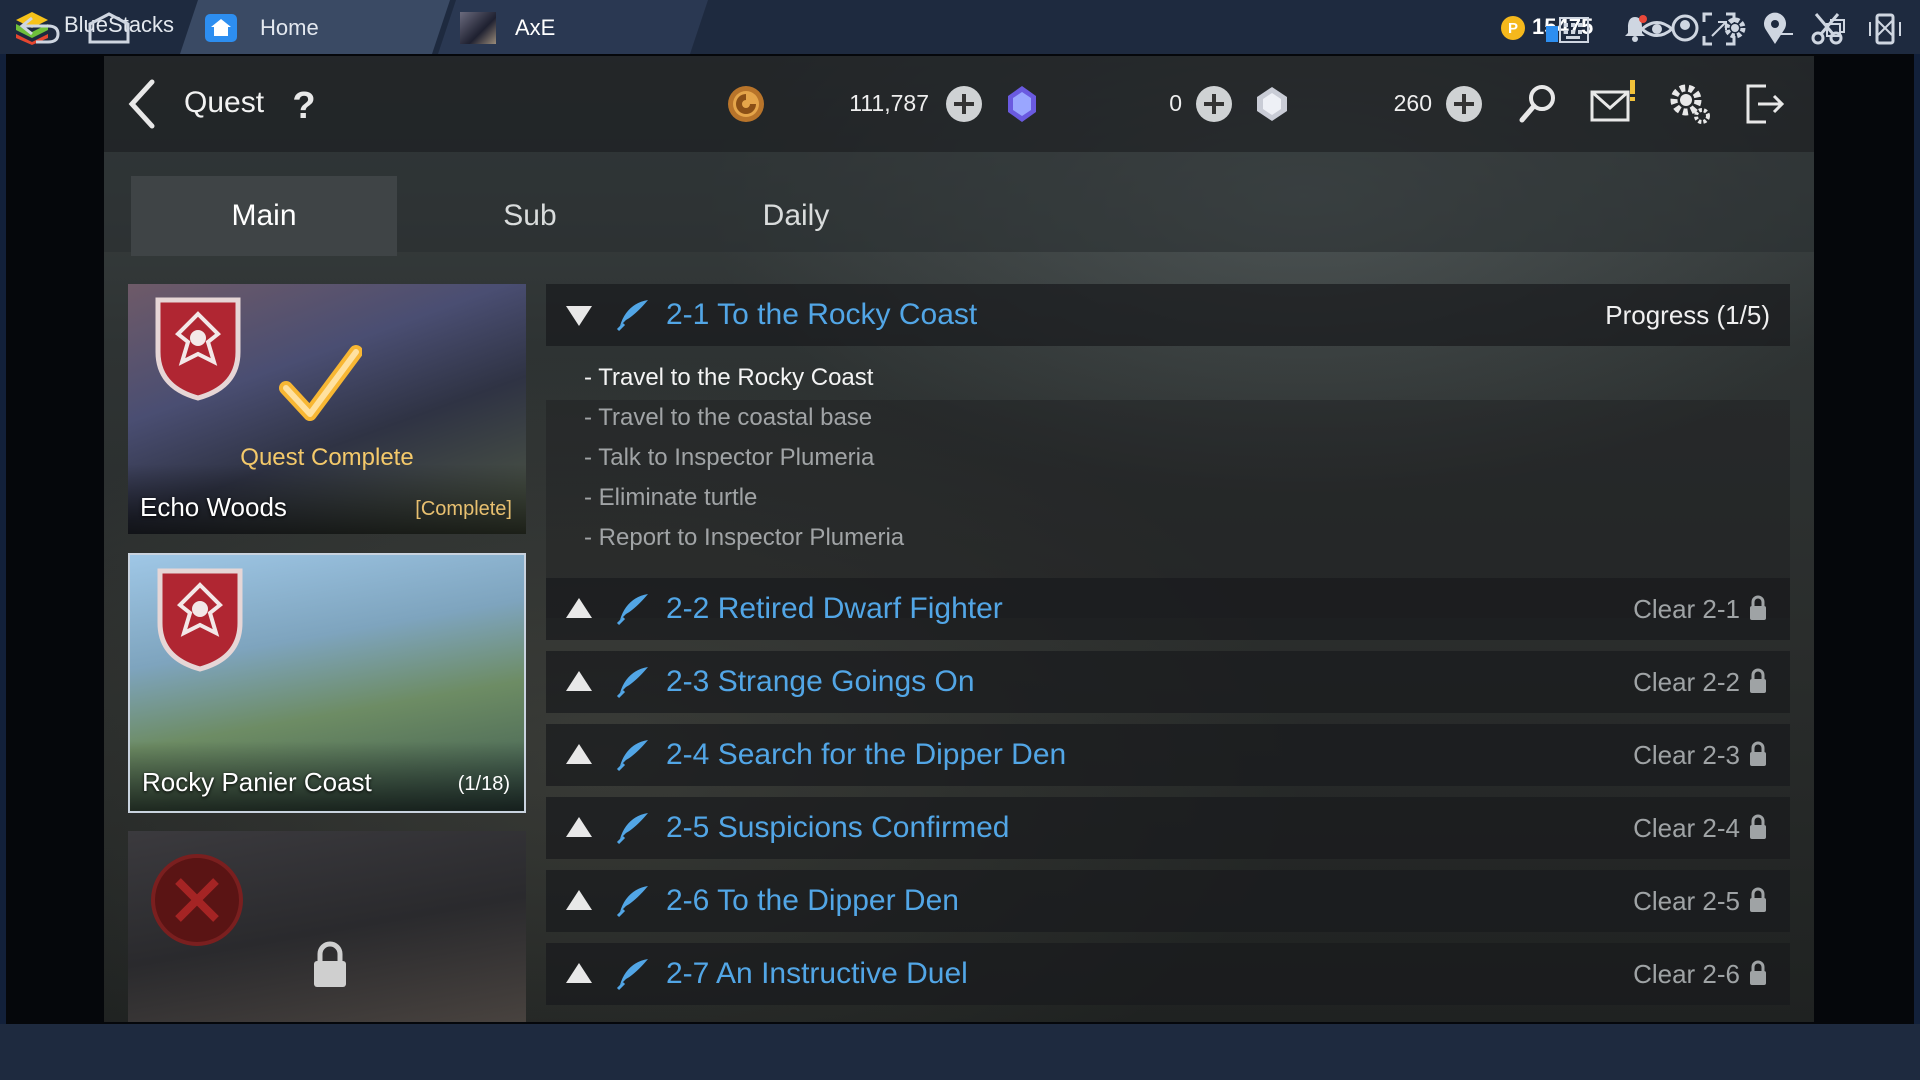 This screenshot has width=1920, height=1080. I want to click on question-mark-icon: ?, so click(304, 104).